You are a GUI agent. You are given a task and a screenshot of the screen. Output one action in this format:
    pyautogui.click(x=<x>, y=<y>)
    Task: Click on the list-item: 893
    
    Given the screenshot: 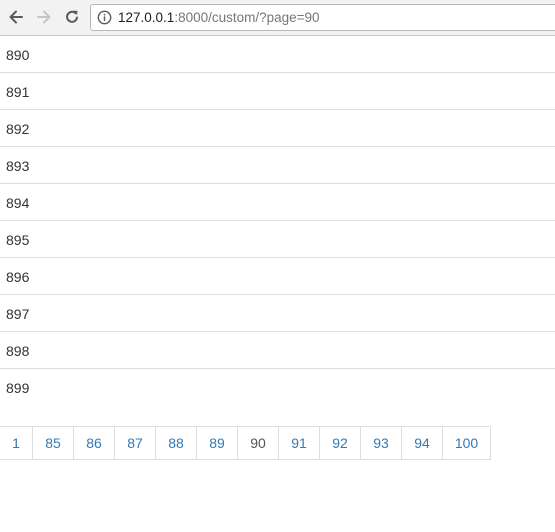 What is the action you would take?
    pyautogui.click(x=277, y=165)
    